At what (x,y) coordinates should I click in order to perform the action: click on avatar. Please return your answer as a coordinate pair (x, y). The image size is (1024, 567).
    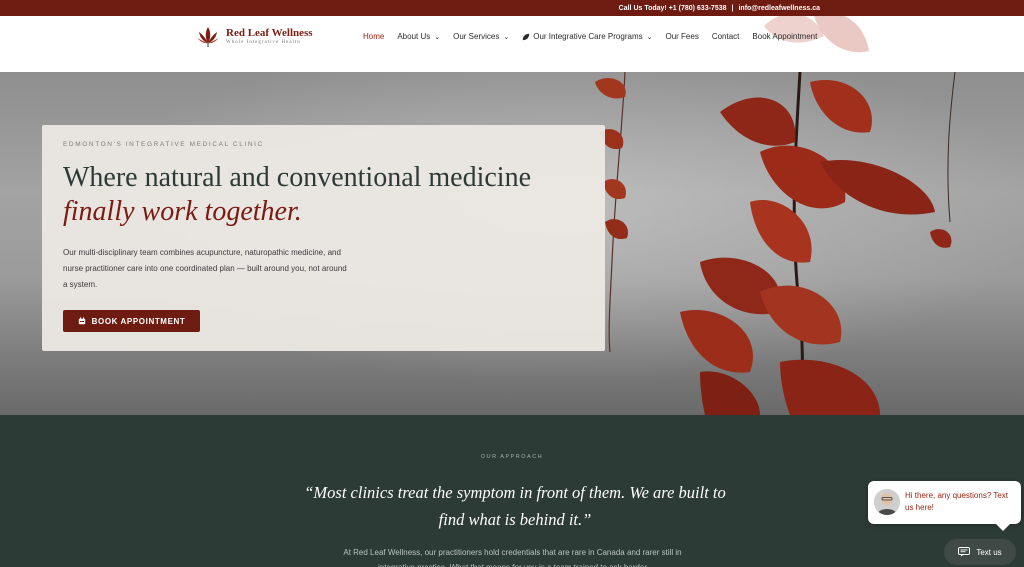
    Looking at the image, I should click on (887, 502).